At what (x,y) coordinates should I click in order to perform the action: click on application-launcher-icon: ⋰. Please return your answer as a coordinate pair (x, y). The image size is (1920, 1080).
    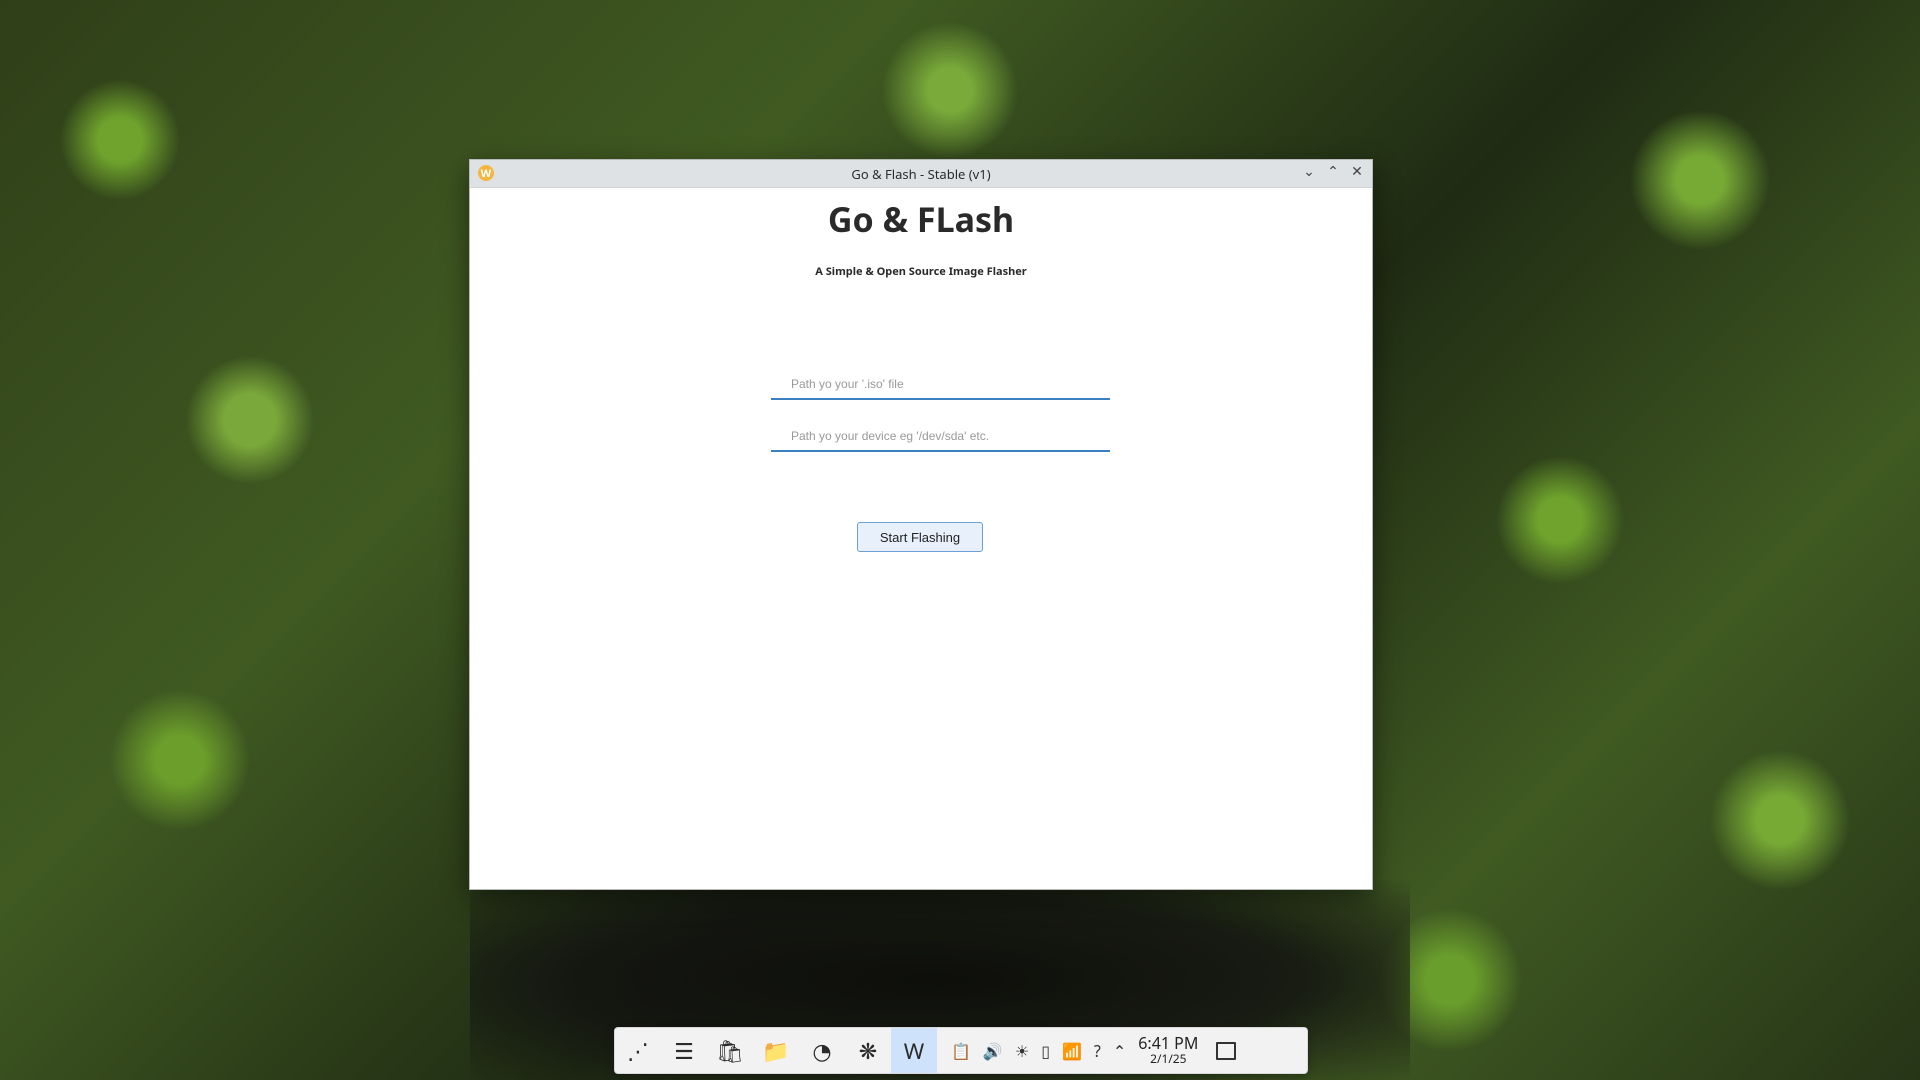
    Looking at the image, I should click on (638, 1050).